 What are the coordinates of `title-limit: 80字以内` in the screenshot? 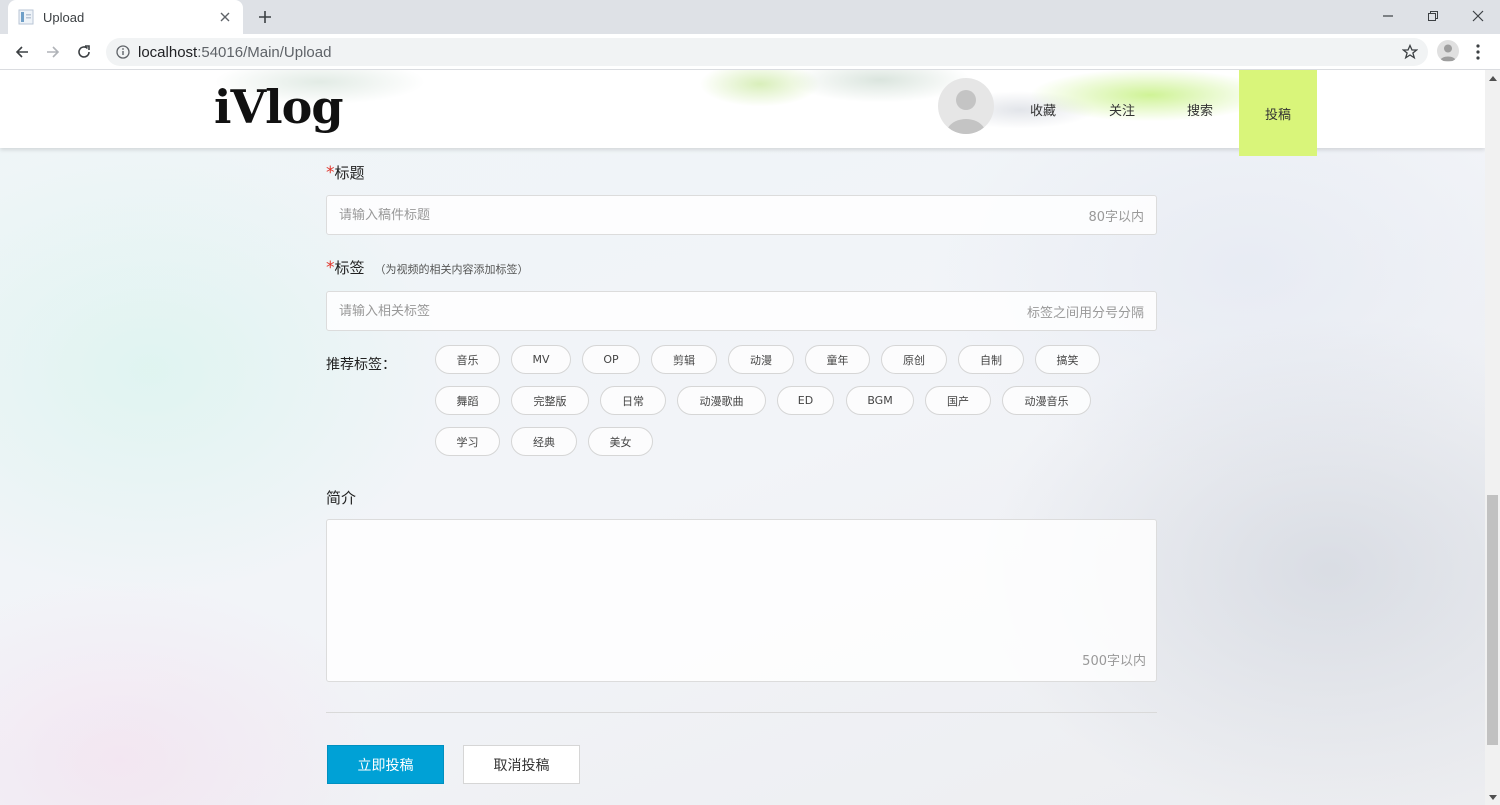 It's located at (1116, 217).